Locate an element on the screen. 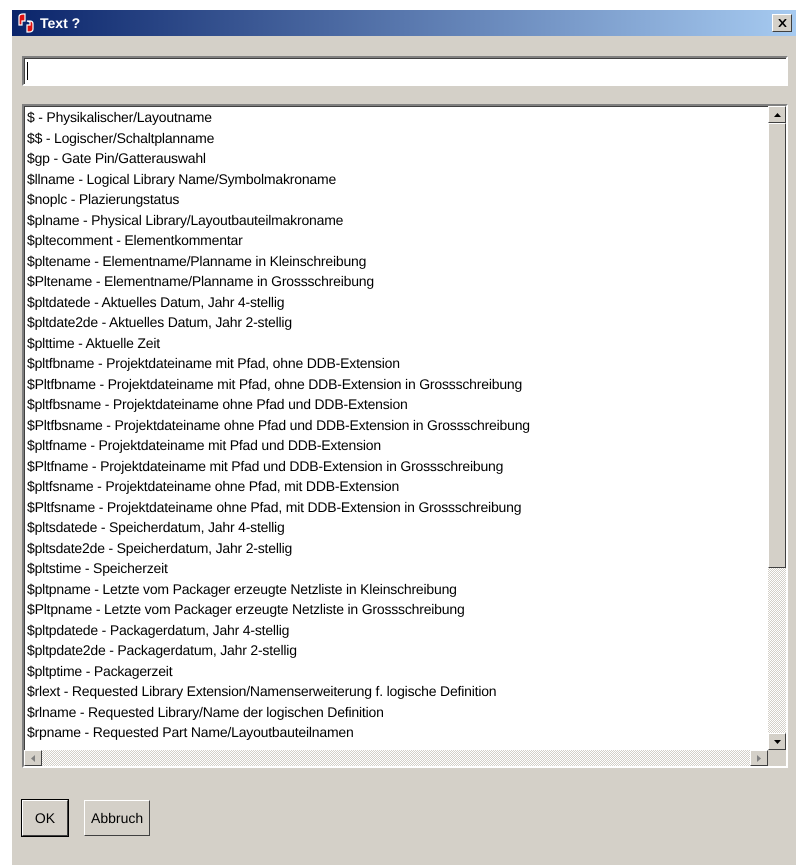 The width and height of the screenshot is (796, 865). text-cursor is located at coordinates (27, 71).